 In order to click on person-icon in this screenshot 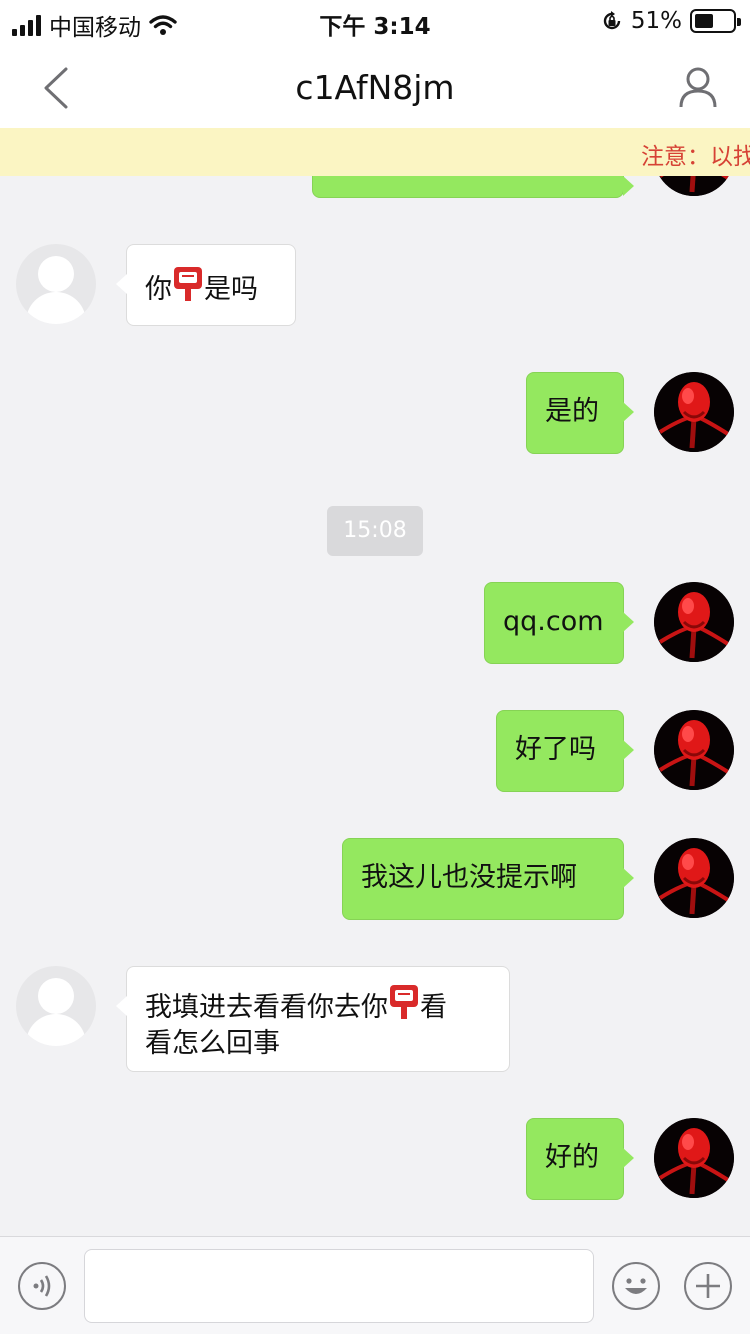, I will do `click(698, 87)`.